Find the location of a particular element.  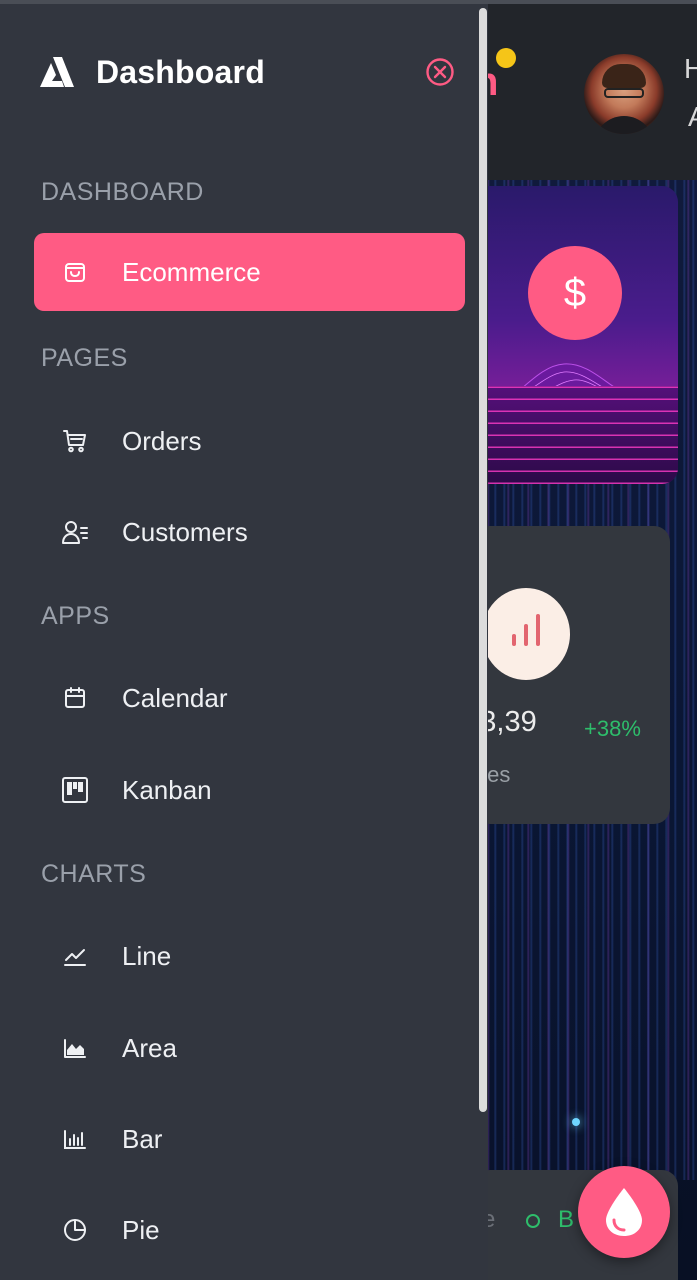

promo-card: $ is located at coordinates (576, 335).